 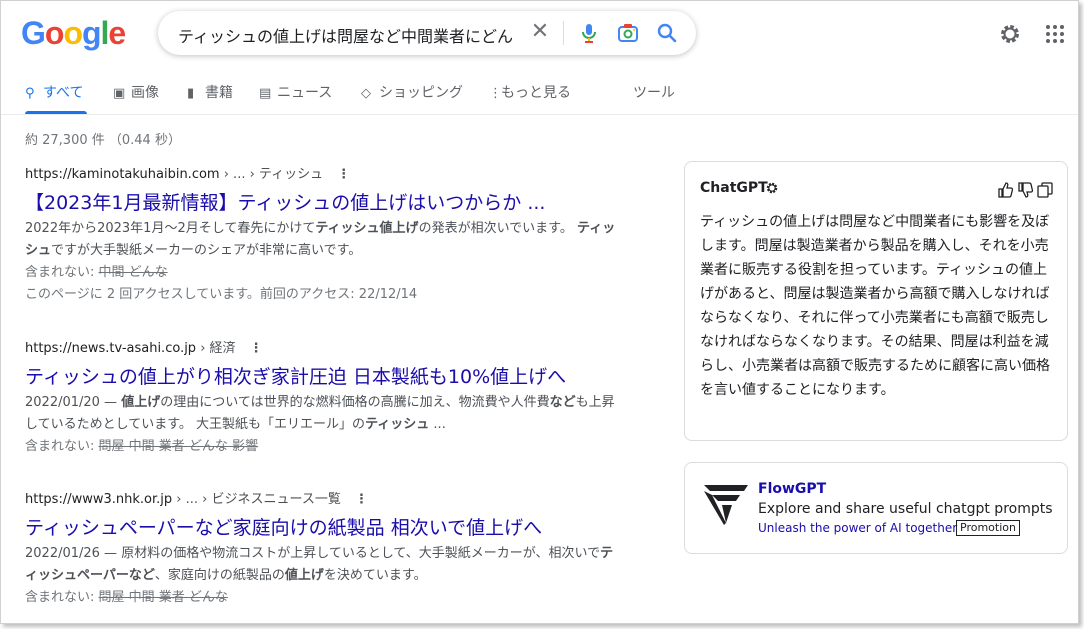 I want to click on thumbs-down-icon, so click(x=1026, y=190).